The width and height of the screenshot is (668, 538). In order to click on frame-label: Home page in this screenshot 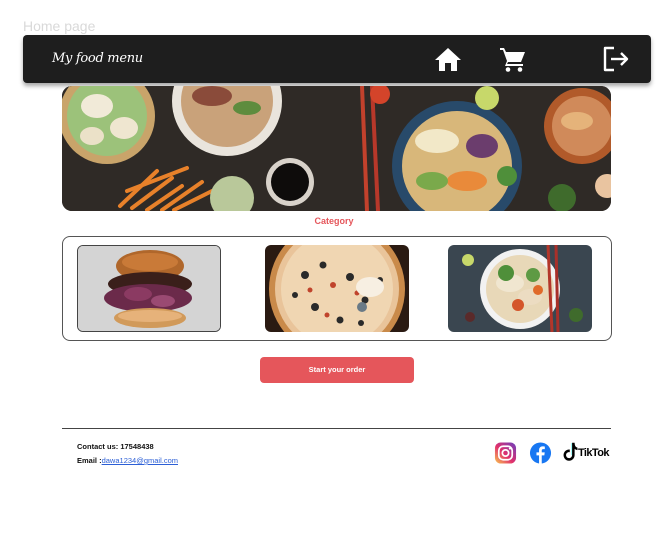, I will do `click(59, 26)`.